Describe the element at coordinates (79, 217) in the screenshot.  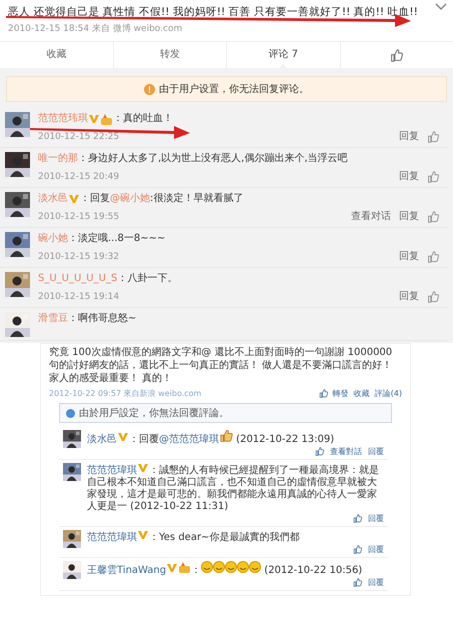
I see `comment-time: 2010-12-15 19:55` at that location.